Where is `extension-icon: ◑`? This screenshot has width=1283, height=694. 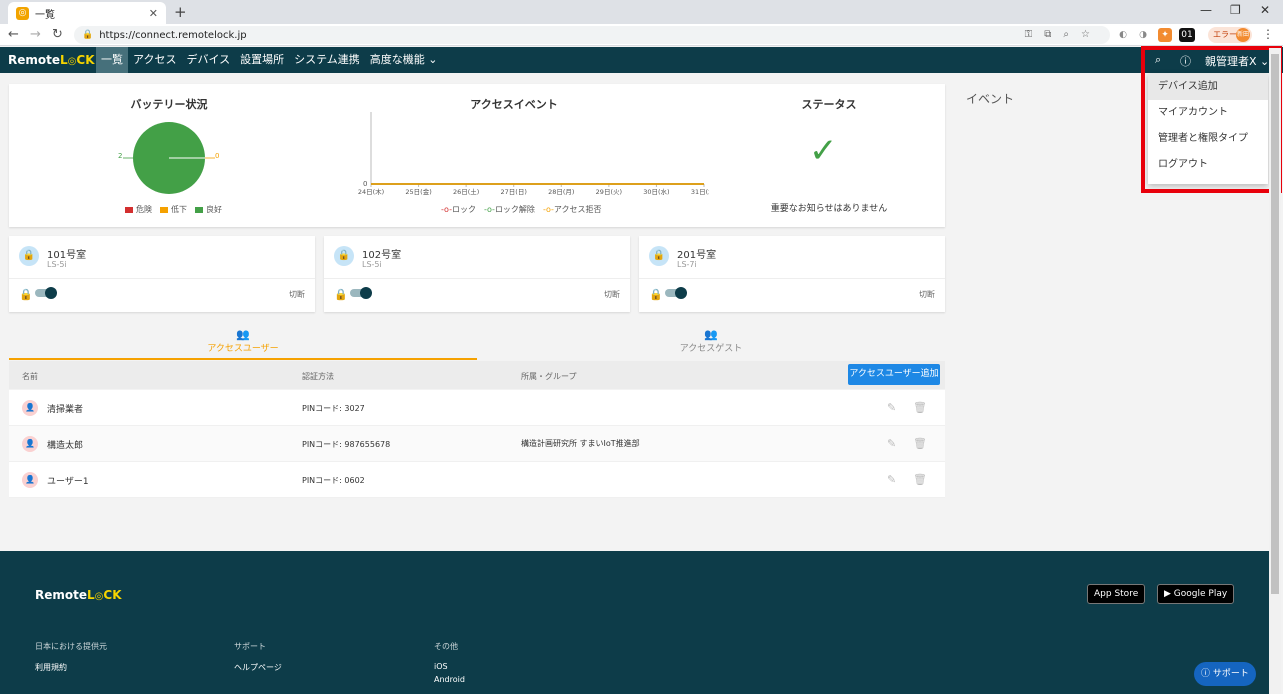 extension-icon: ◑ is located at coordinates (1143, 35).